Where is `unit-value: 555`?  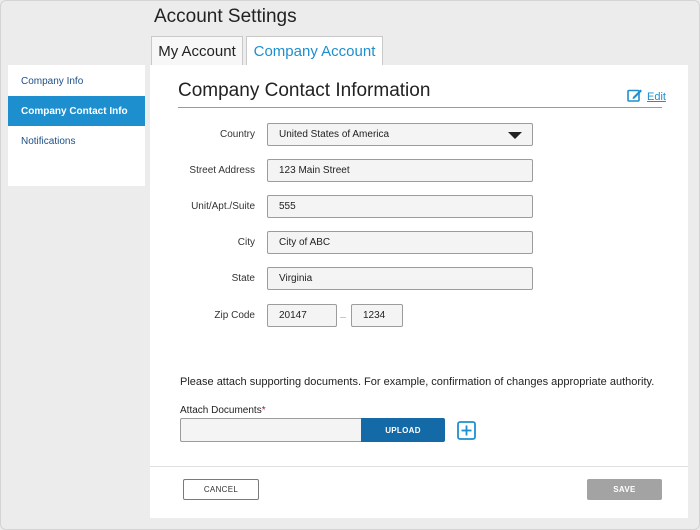
unit-value: 555 is located at coordinates (287, 206).